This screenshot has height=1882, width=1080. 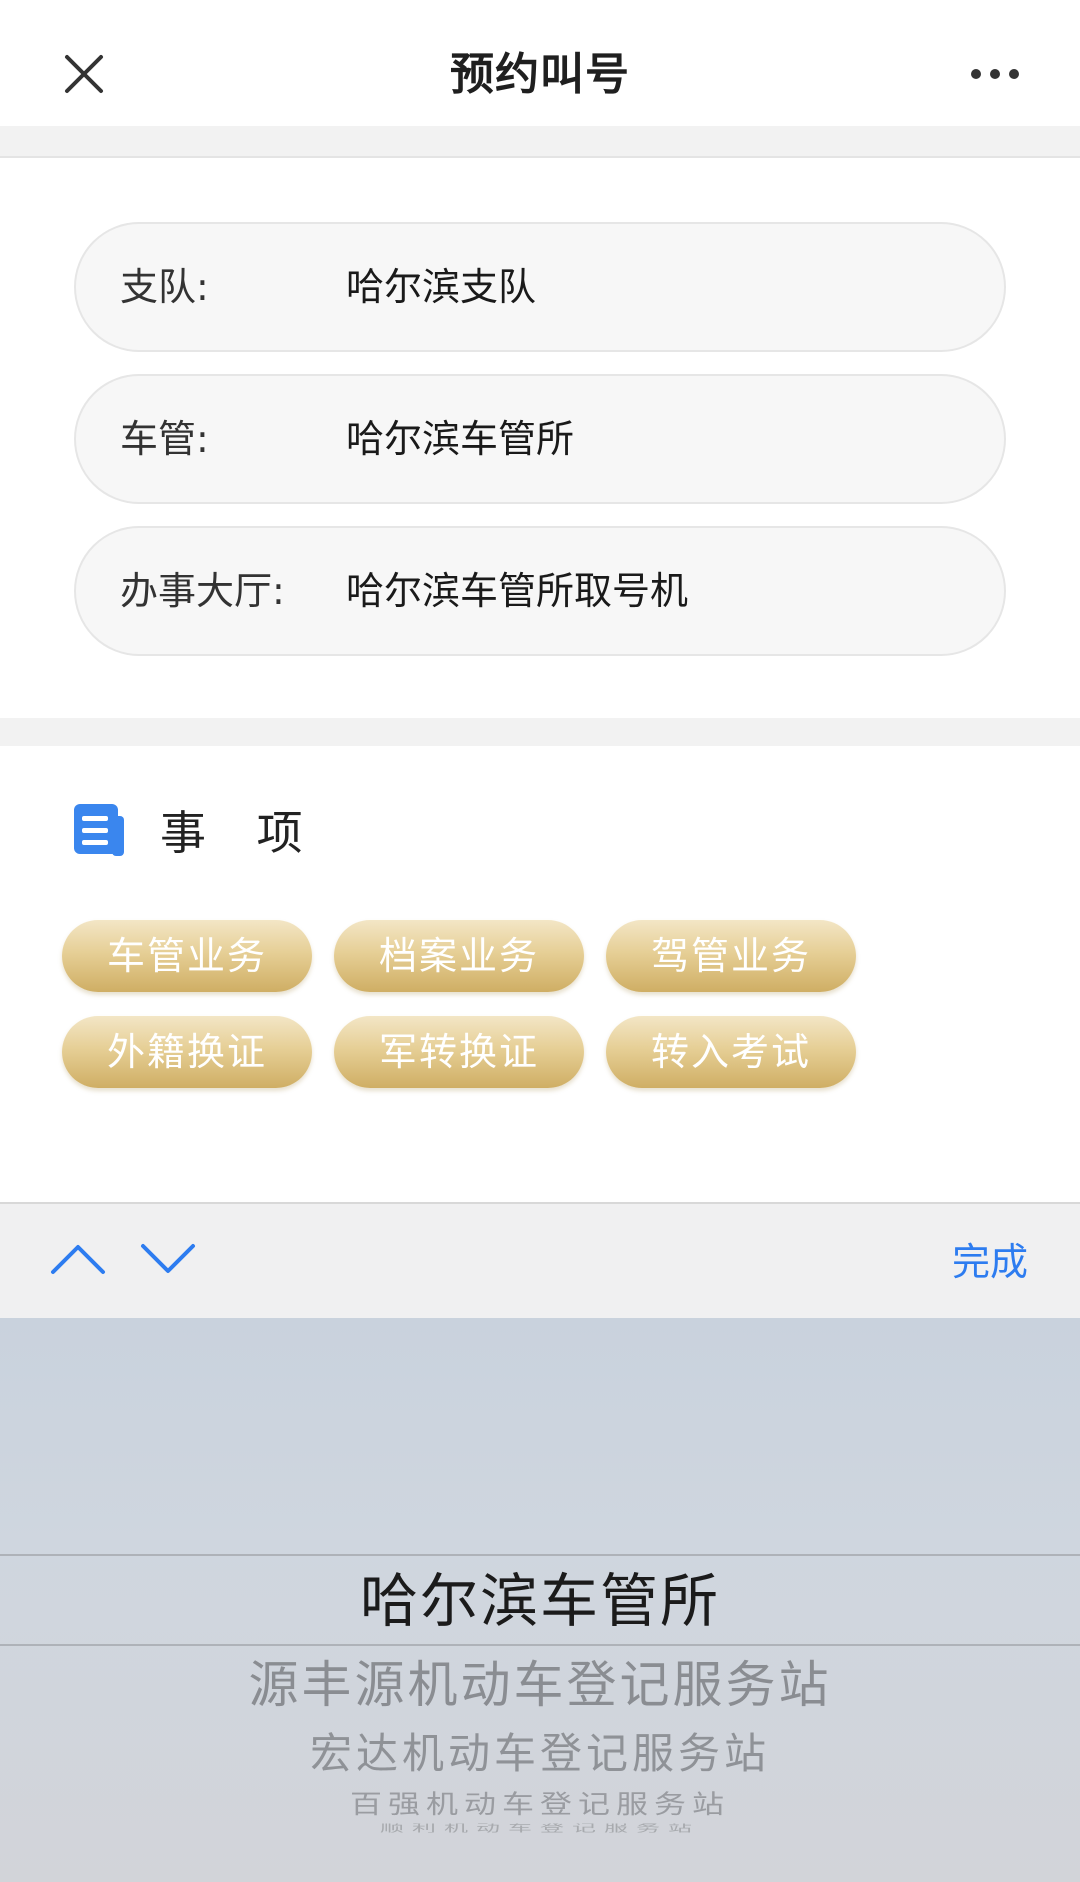 What do you see at coordinates (187, 956) in the screenshot?
I see `chip-vehicle-business: 车管业务` at bounding box center [187, 956].